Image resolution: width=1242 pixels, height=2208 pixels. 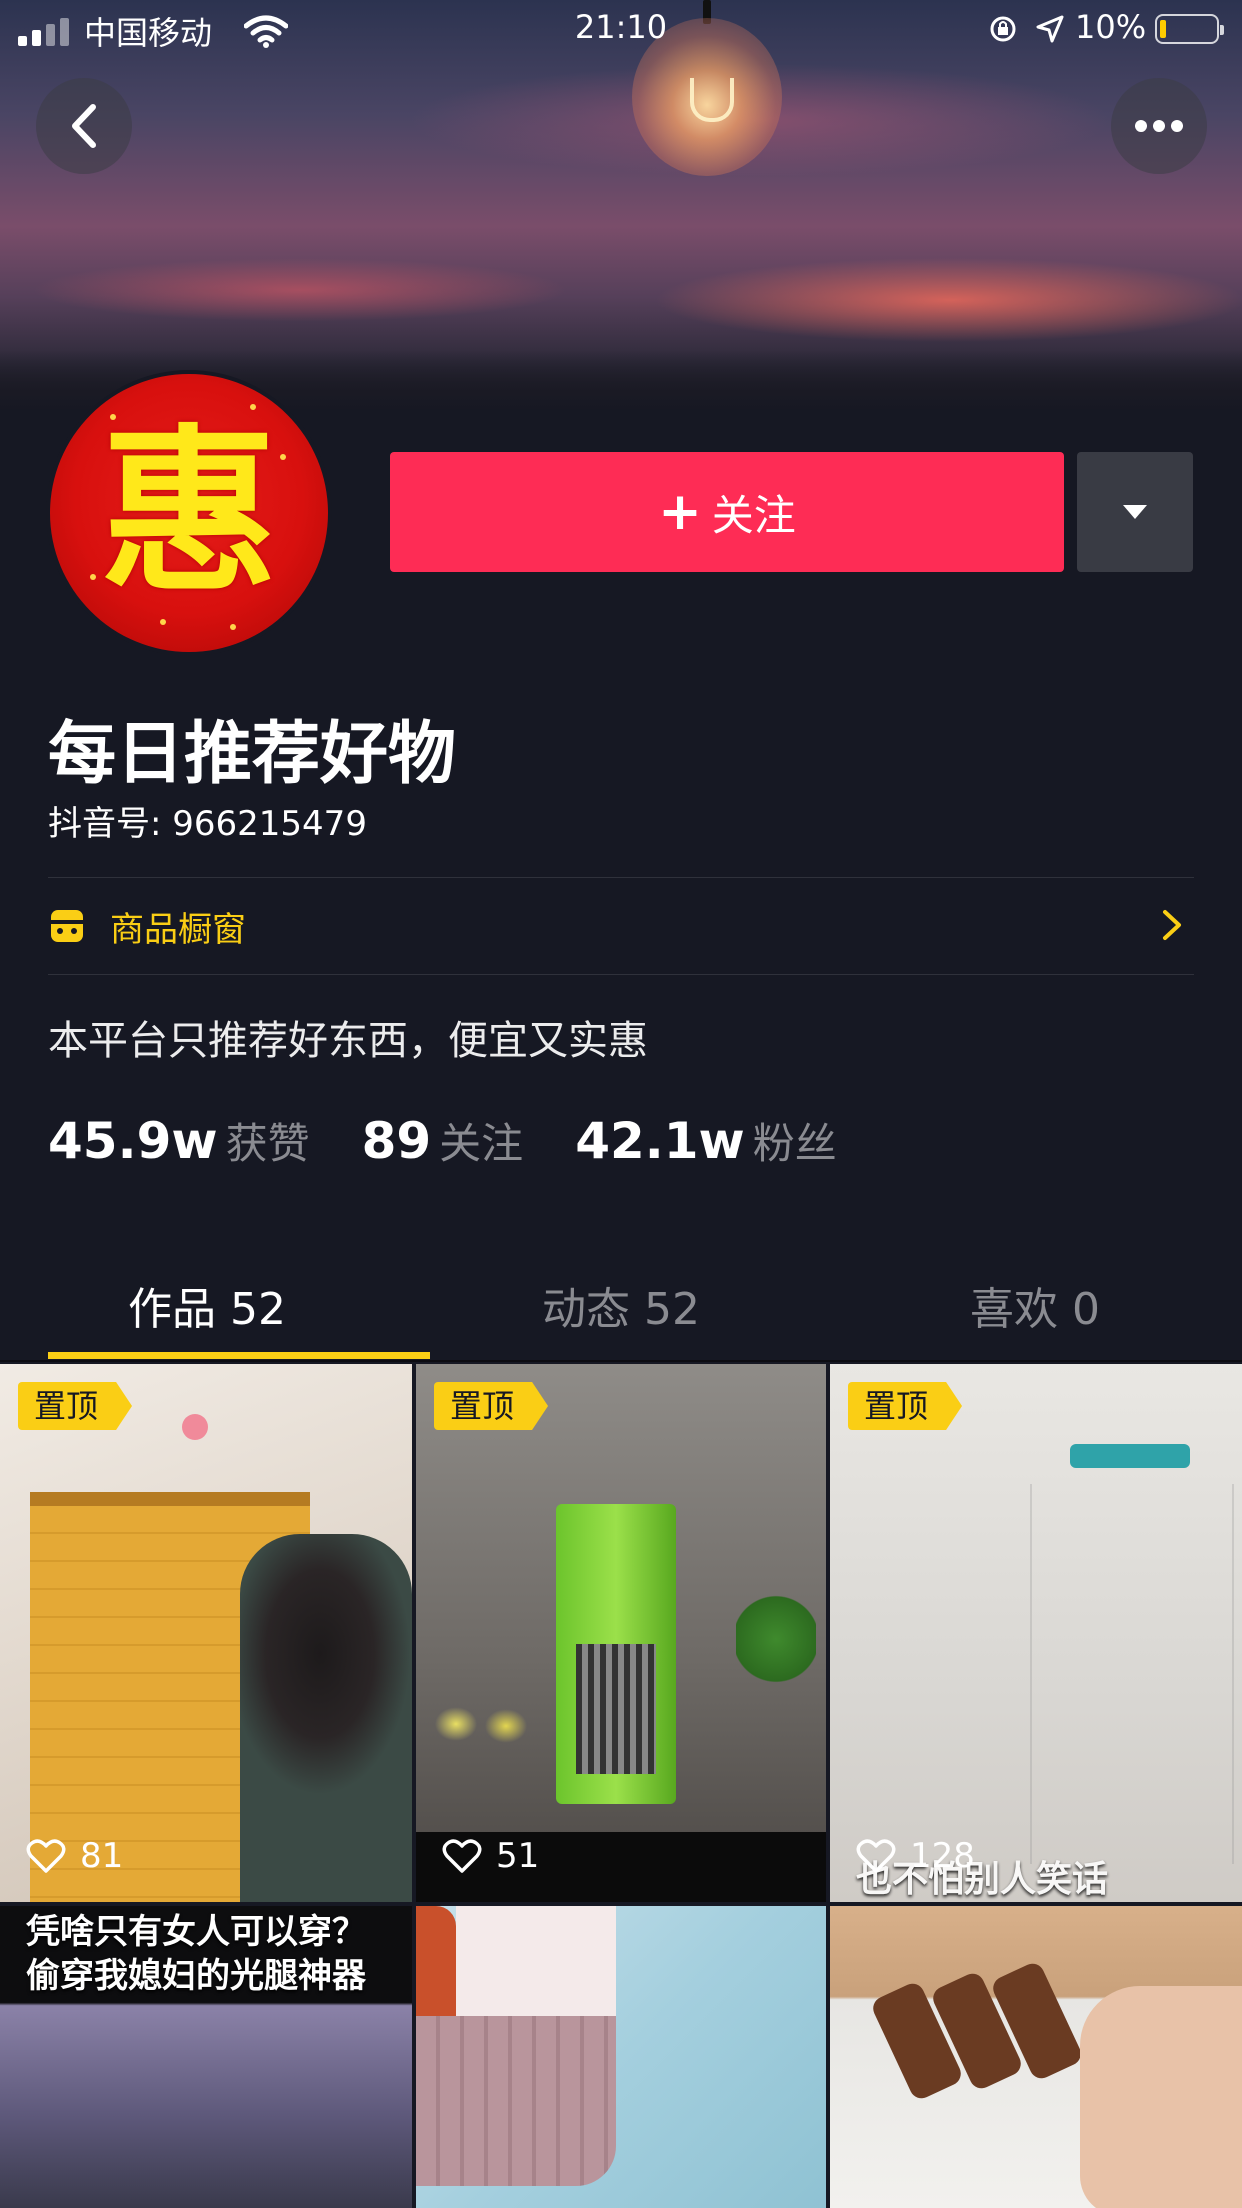 I want to click on floor-tiles, so click(x=1036, y=1674).